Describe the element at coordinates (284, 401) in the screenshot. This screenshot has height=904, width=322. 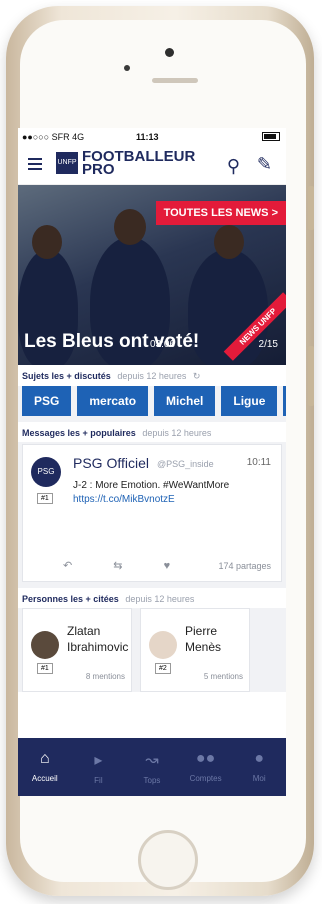
I see `topic-chip: Ma` at that location.